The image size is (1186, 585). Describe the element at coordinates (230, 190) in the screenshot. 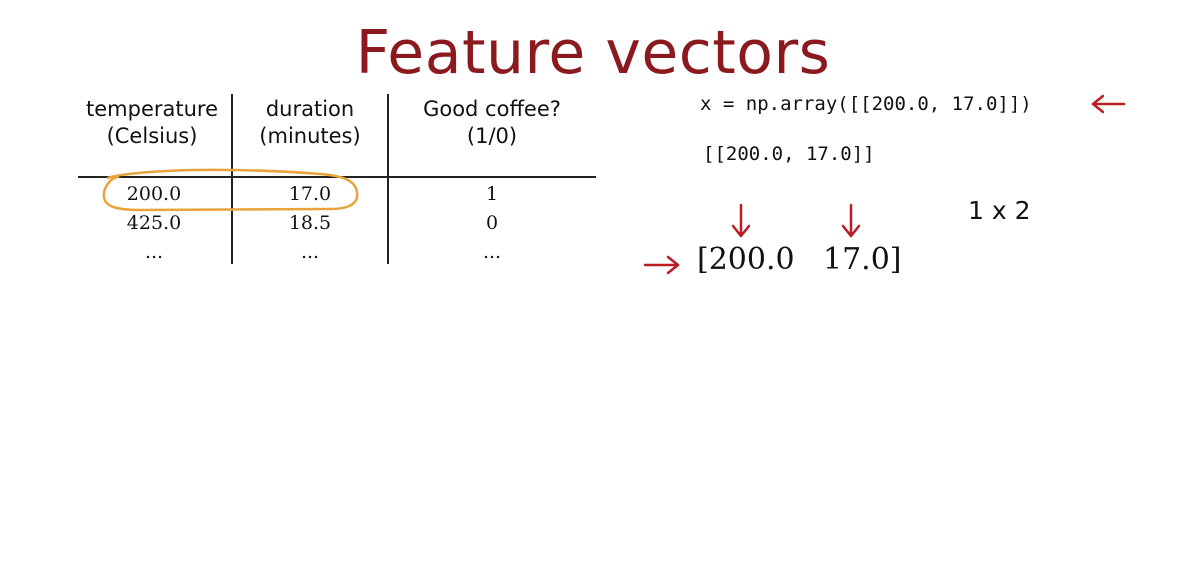

I see `row-highlight-loop` at that location.